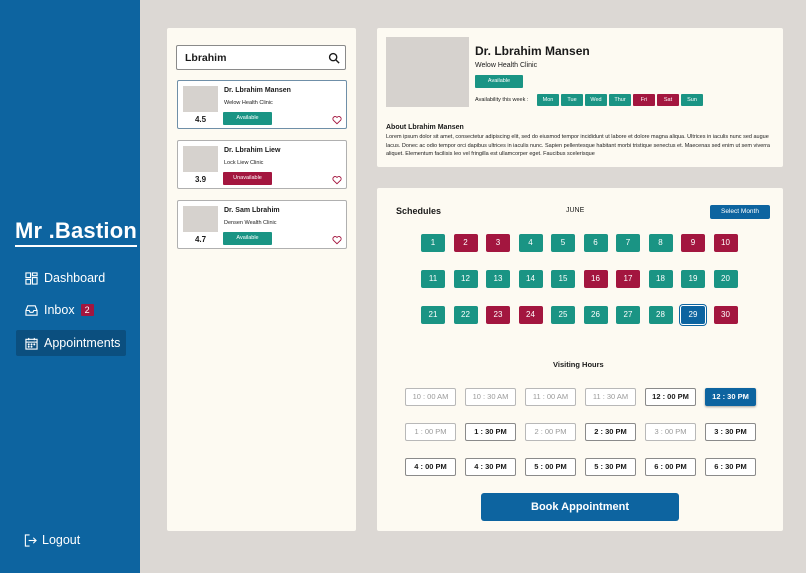  I want to click on time-slot: 4 : 00 PM, so click(430, 467).